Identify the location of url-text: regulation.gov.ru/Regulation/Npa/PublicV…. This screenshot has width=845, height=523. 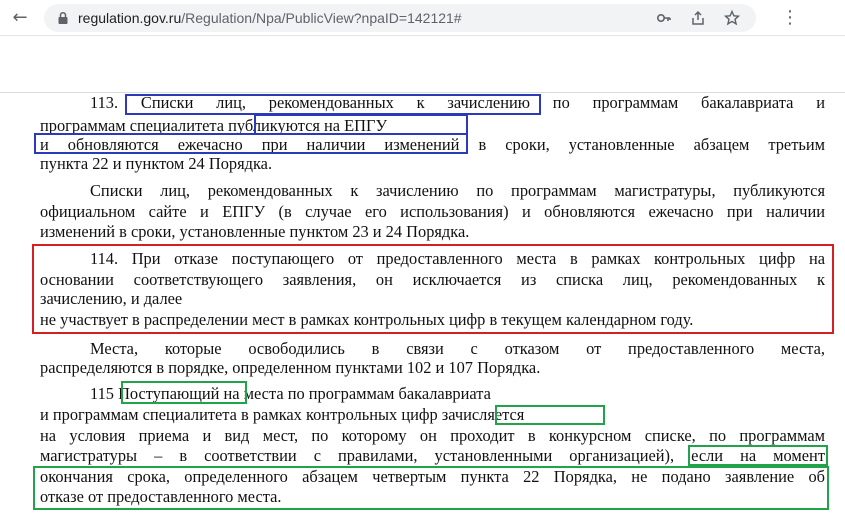
(270, 18).